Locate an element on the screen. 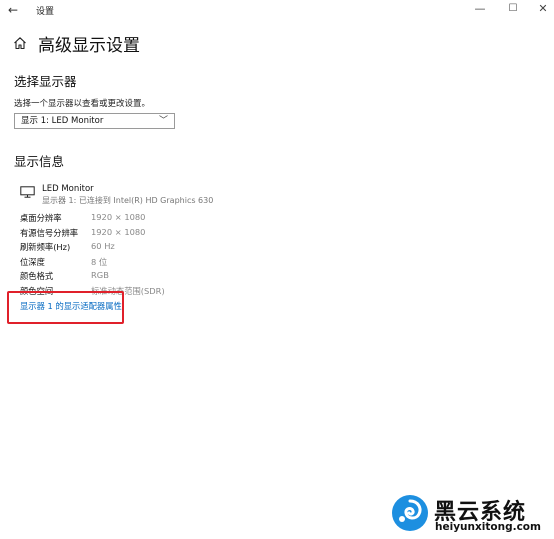  bit-depth-value: 8 位 is located at coordinates (99, 262).